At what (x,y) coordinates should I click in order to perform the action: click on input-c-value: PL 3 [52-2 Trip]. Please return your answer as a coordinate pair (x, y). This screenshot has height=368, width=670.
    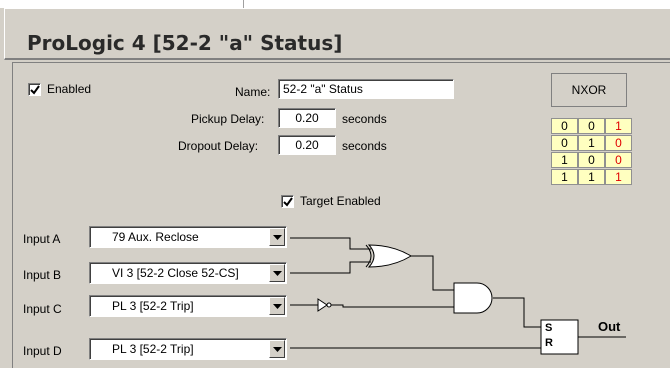
    Looking at the image, I should click on (153, 306).